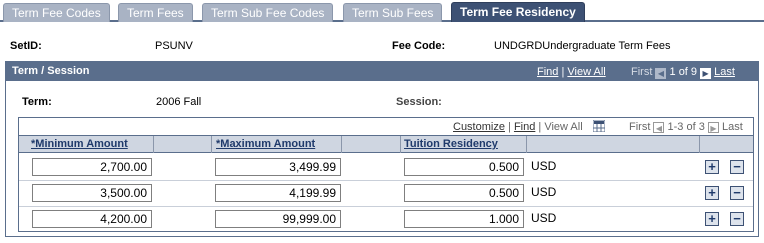  I want to click on grid-icon, so click(599, 127).